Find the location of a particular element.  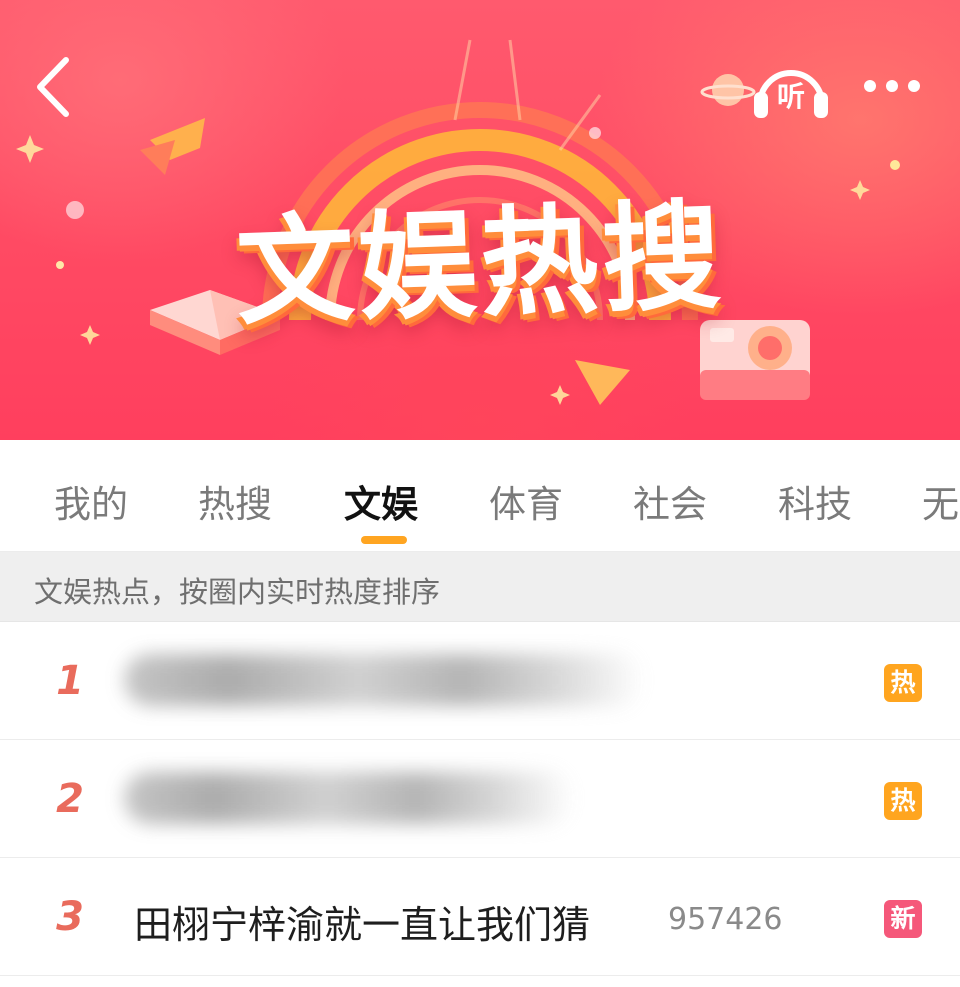

tab-technology: 科技 is located at coordinates (815, 501).